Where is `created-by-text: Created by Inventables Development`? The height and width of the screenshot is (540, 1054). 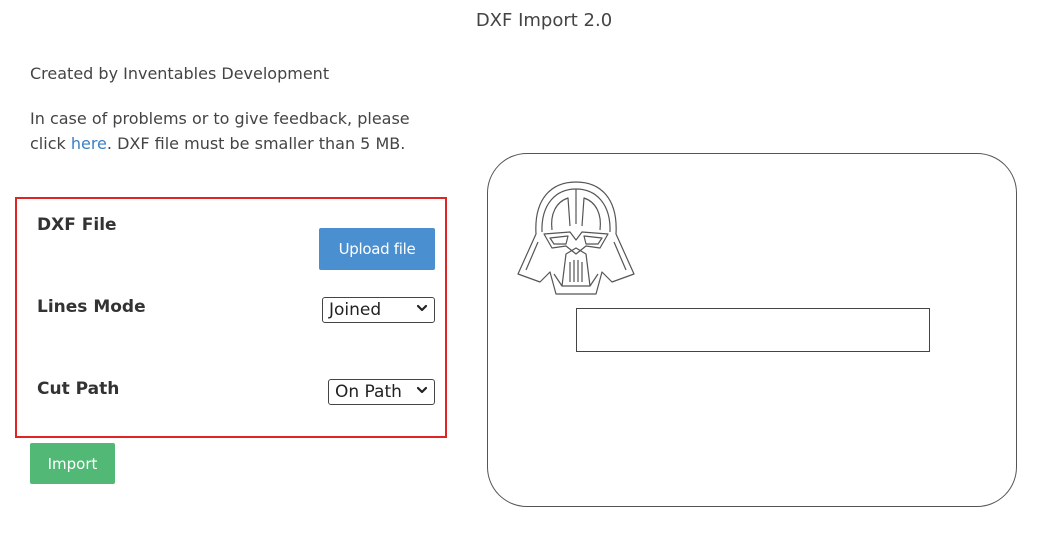
created-by-text: Created by Inventables Development is located at coordinates (180, 73).